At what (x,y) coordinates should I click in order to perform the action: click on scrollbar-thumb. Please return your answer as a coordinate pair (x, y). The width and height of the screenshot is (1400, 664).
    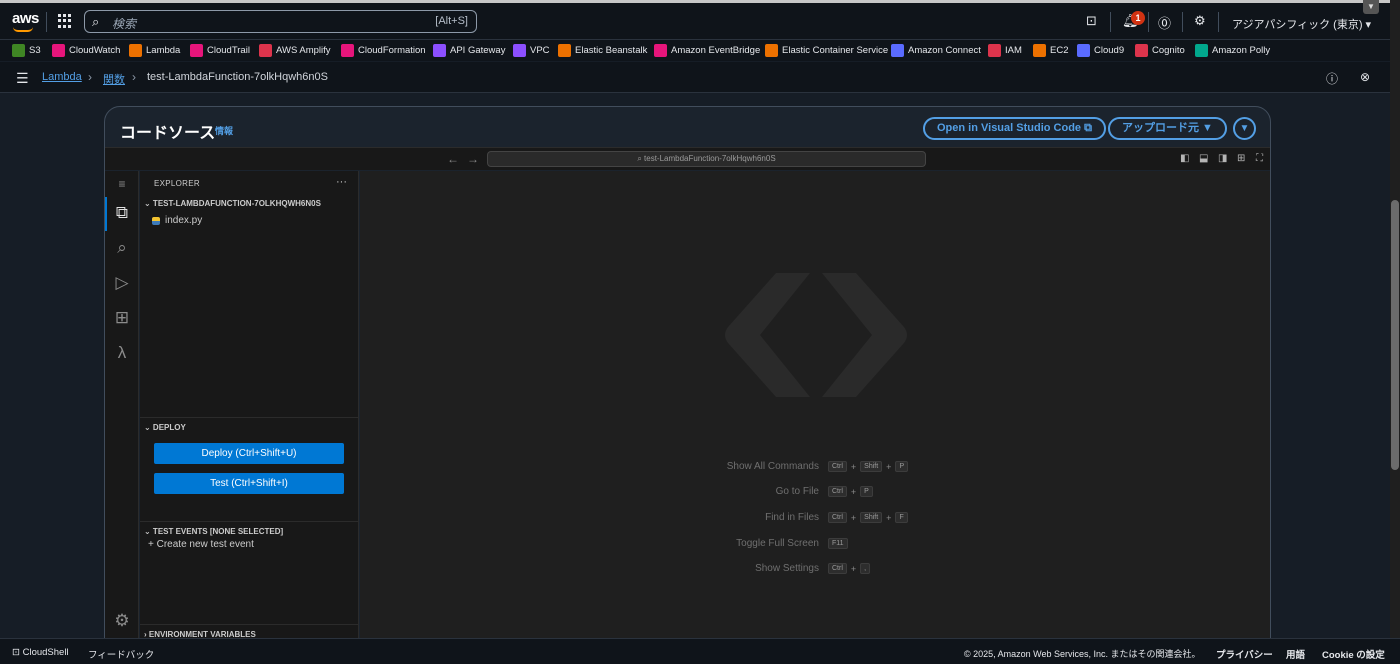
    Looking at the image, I should click on (1395, 335).